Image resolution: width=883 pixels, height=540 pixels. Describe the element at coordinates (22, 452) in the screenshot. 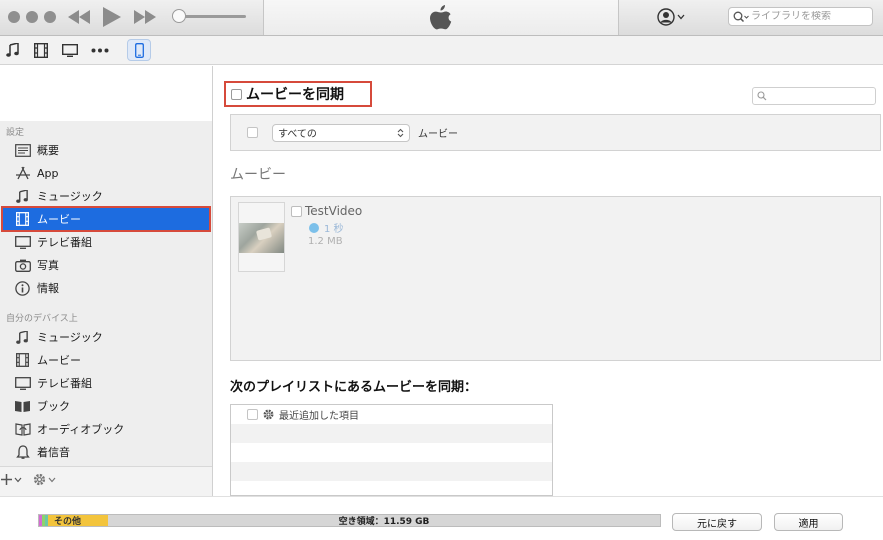

I see `bell-icon` at that location.